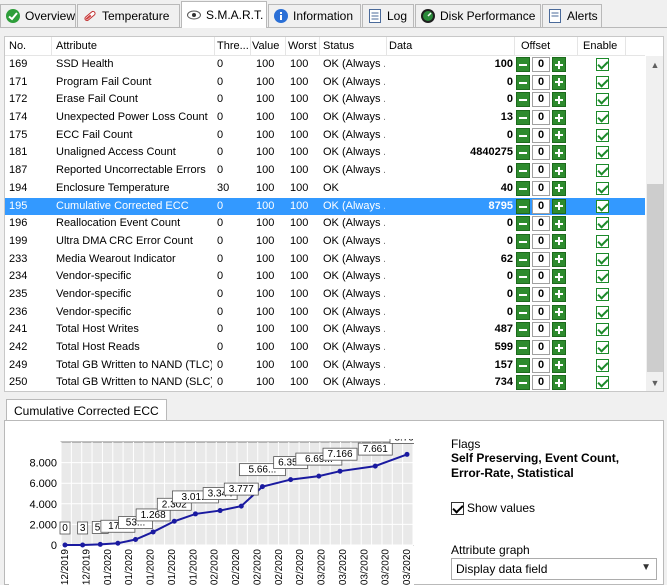 This screenshot has width=667, height=585. Describe the element at coordinates (38, 15) in the screenshot. I see `tab-overview: Overview` at that location.